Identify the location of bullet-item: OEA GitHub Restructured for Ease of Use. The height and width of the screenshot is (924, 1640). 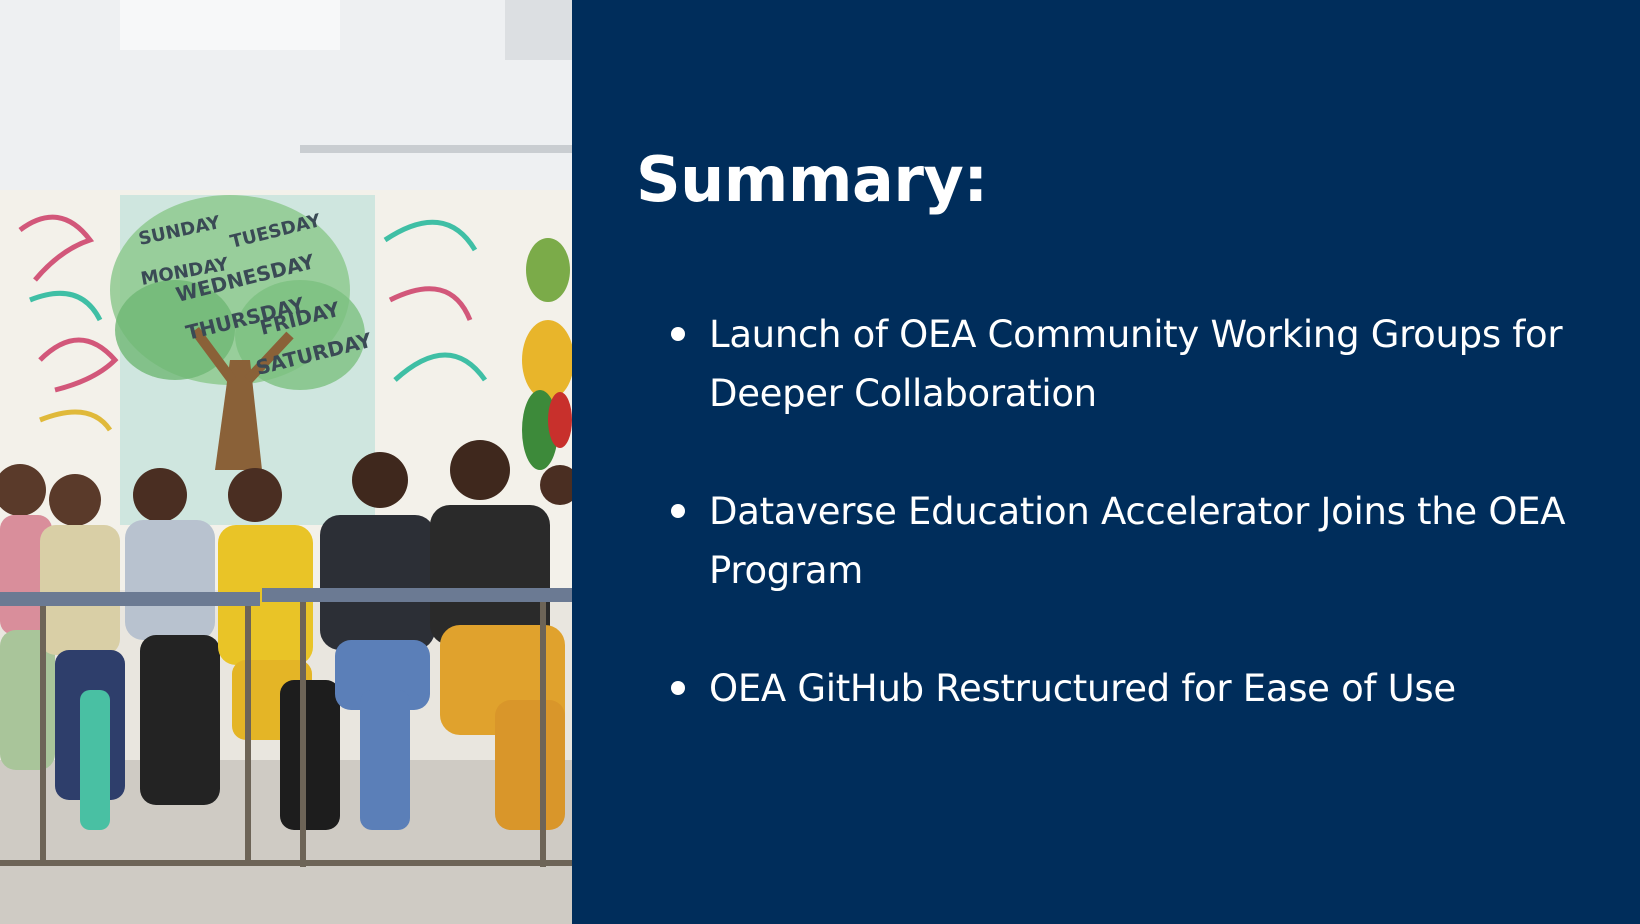
(1130, 688).